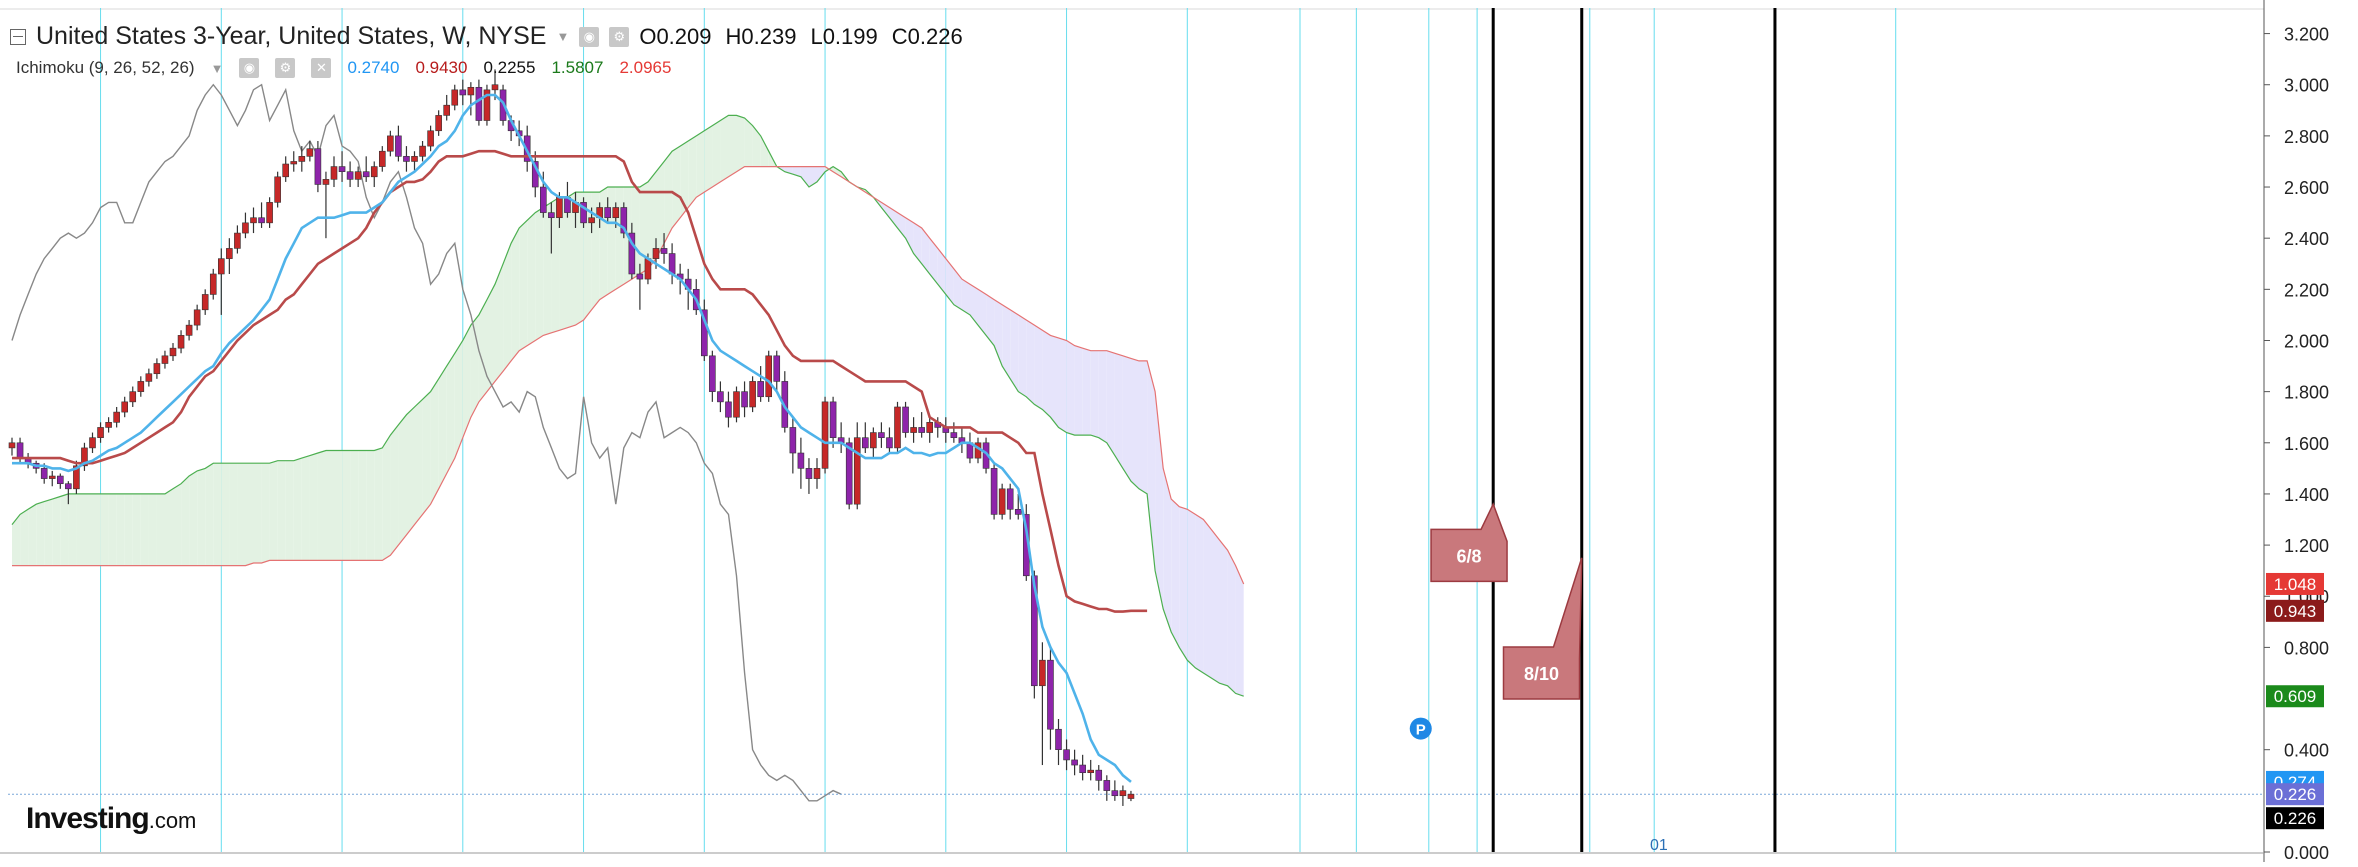 This screenshot has height=867, width=2358. What do you see at coordinates (2295, 818) in the screenshot?
I see `price-tag: 0.226` at bounding box center [2295, 818].